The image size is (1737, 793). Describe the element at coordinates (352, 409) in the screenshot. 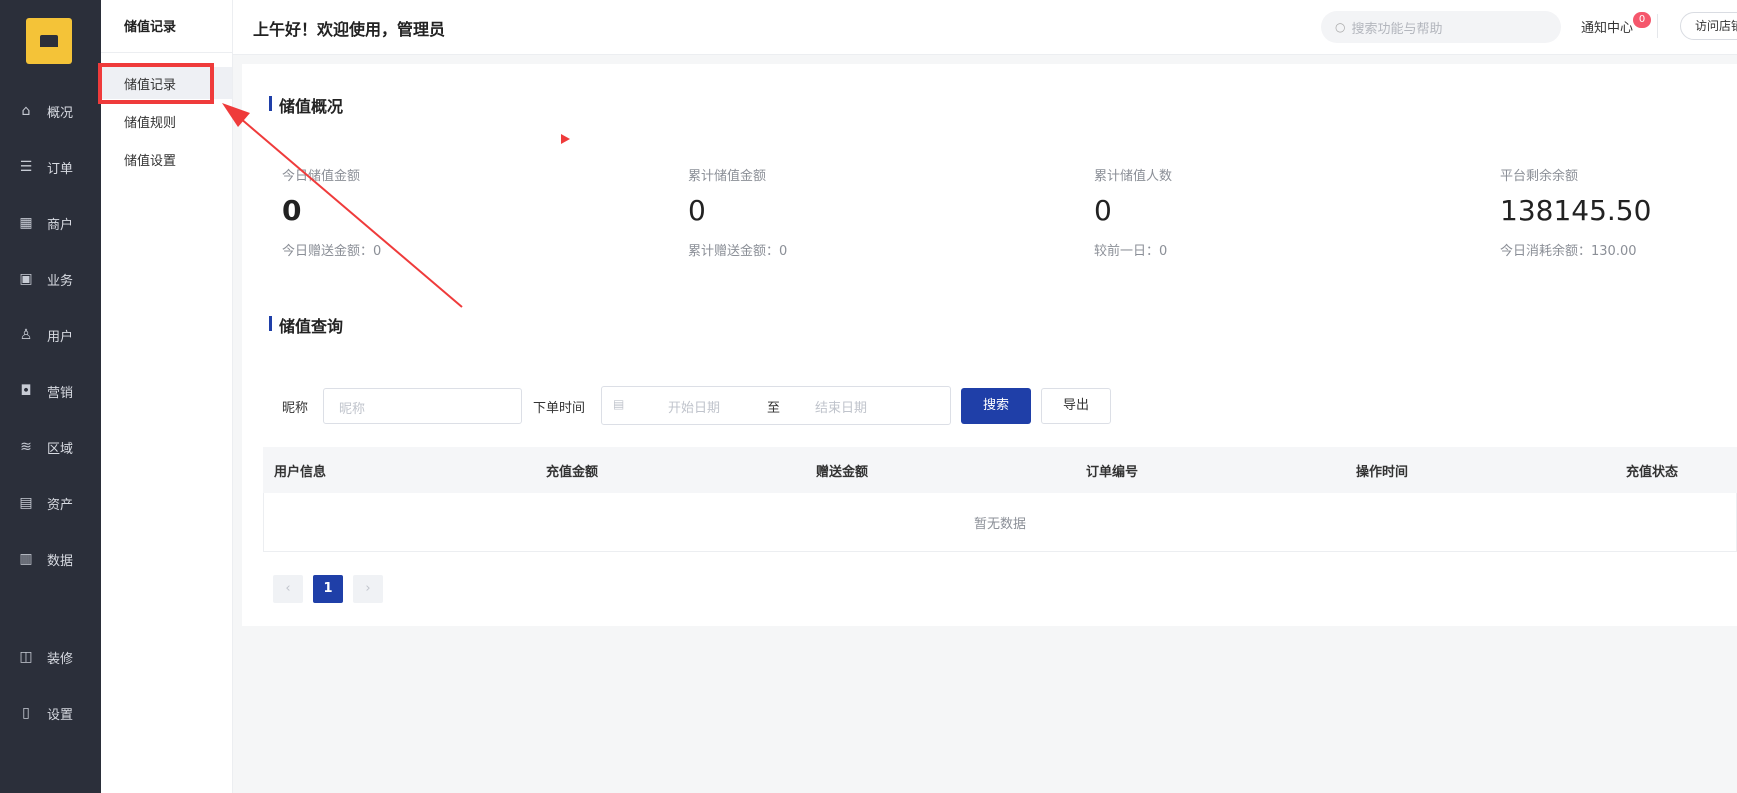

I see `nickname-placeholder: 昵称` at that location.